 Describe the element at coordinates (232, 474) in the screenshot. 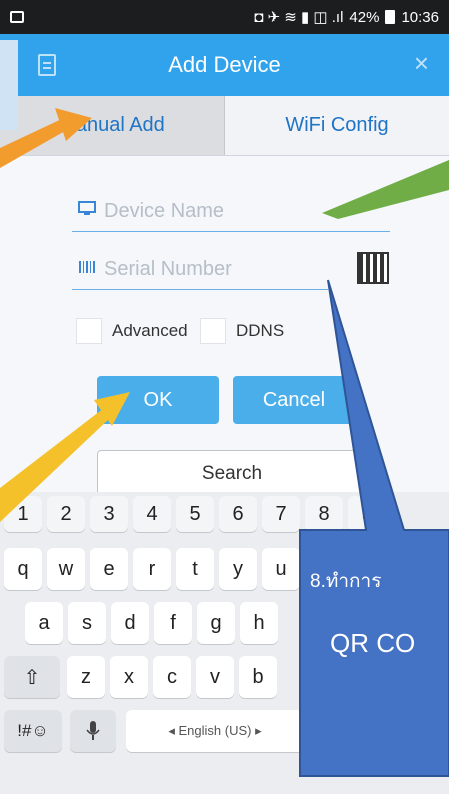

I see `search-button: Search` at that location.